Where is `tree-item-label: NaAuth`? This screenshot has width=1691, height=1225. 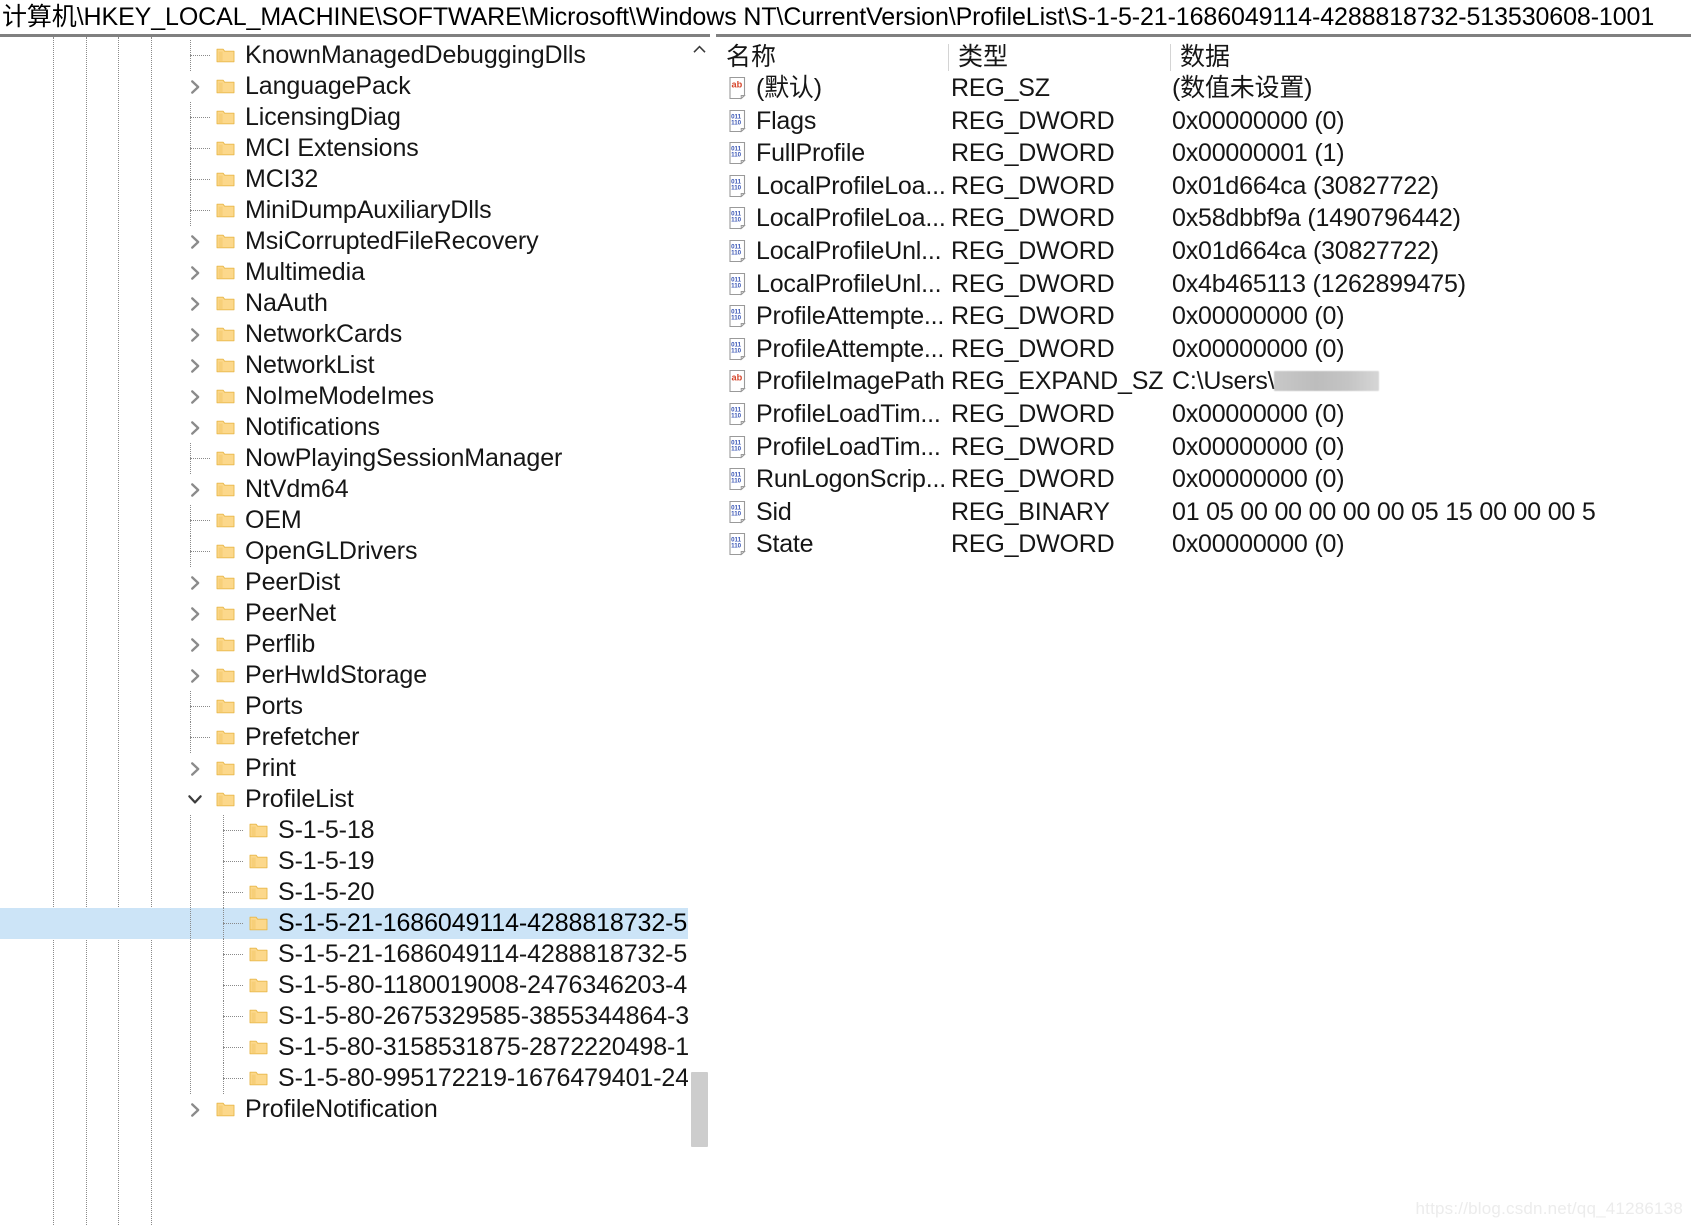
tree-item-label: NaAuth is located at coordinates (286, 303).